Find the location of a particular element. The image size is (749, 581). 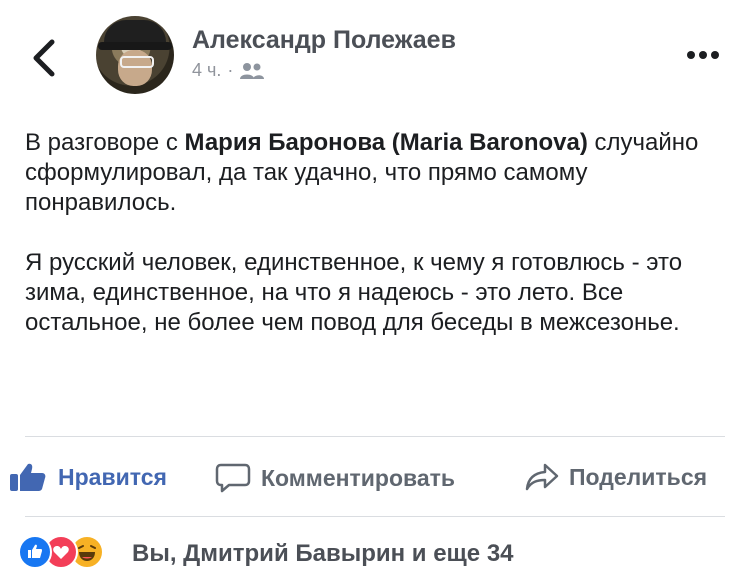

thumbs-up-icon is located at coordinates (28, 477).